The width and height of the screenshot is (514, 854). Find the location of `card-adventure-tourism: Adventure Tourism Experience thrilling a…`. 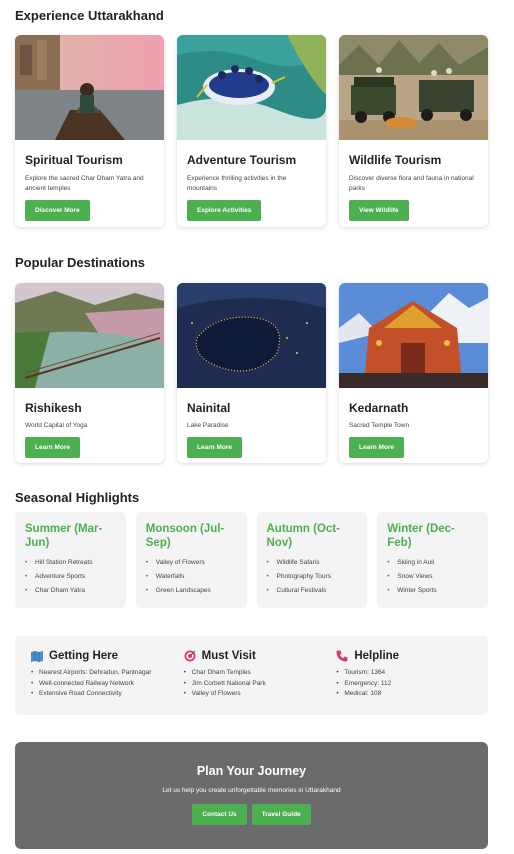

card-adventure-tourism: Adventure Tourism Experience thrilling a… is located at coordinates (251, 131).